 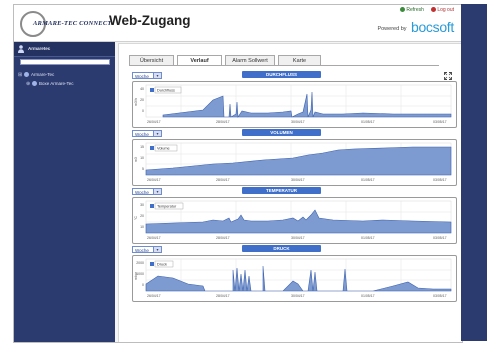 What do you see at coordinates (432, 27) in the screenshot?
I see `bocsoft-brand: bocsoft` at bounding box center [432, 27].